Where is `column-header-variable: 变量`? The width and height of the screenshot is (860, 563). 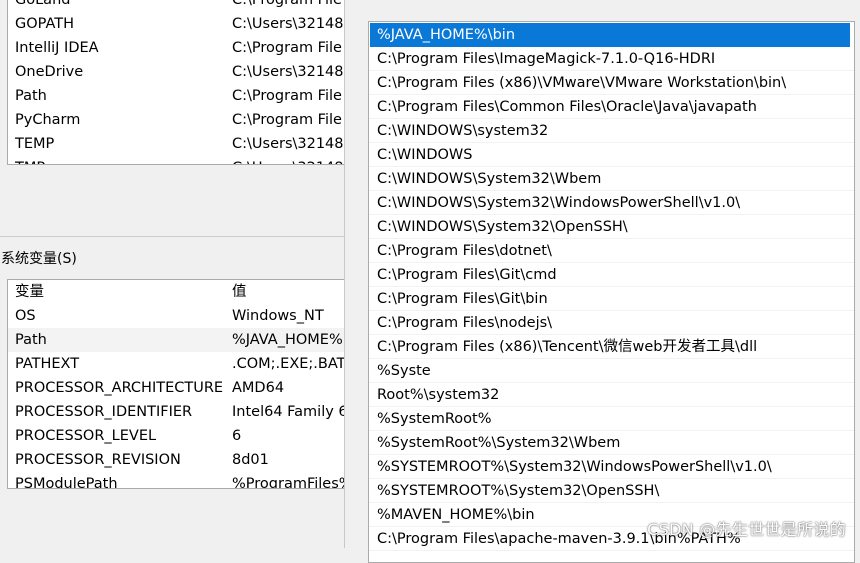 column-header-variable: 变量 is located at coordinates (120, 292).